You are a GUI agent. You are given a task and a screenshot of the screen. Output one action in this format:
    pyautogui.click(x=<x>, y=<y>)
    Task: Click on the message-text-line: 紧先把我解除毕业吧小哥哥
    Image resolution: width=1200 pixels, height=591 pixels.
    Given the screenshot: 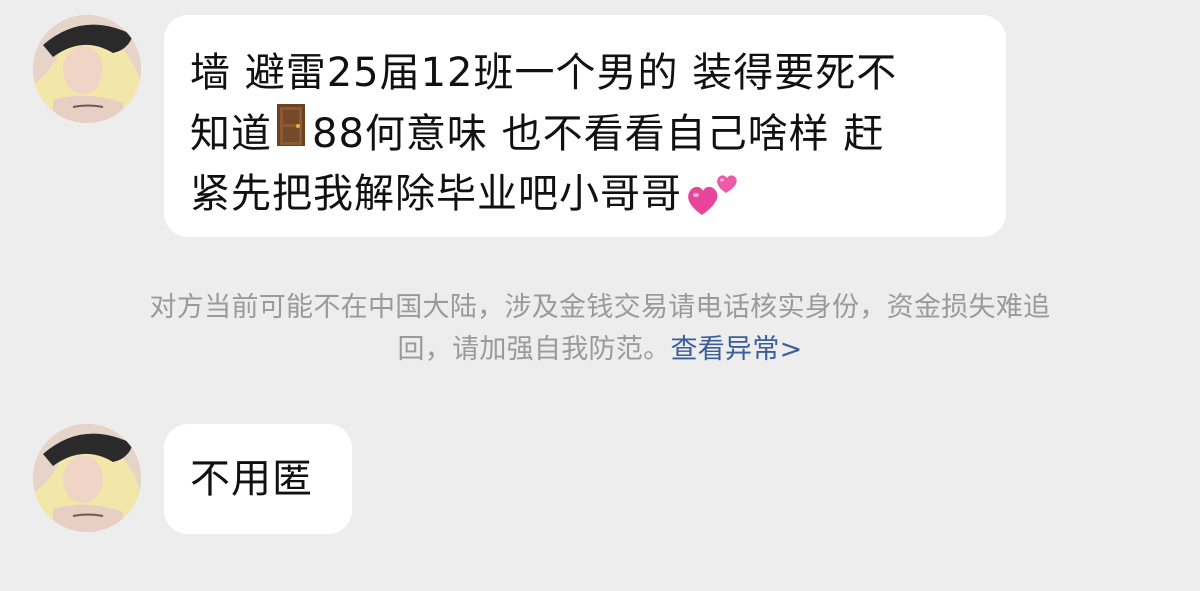 What is the action you would take?
    pyautogui.click(x=586, y=194)
    